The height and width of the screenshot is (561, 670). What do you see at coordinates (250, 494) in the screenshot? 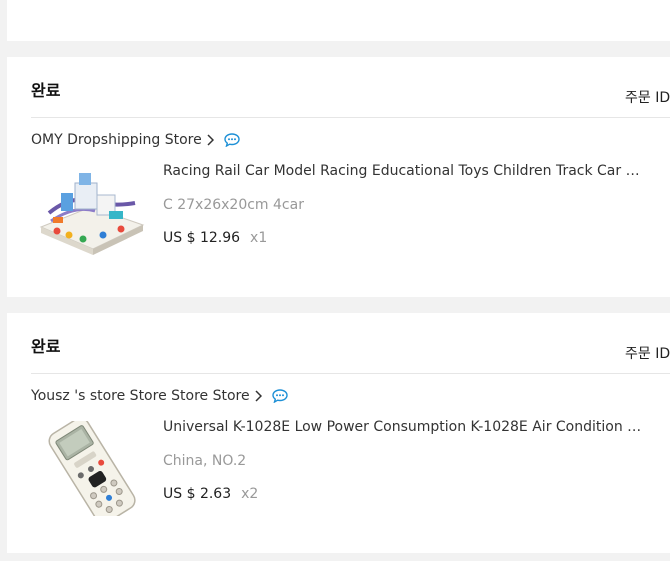
I see `product-quantity: x2` at bounding box center [250, 494].